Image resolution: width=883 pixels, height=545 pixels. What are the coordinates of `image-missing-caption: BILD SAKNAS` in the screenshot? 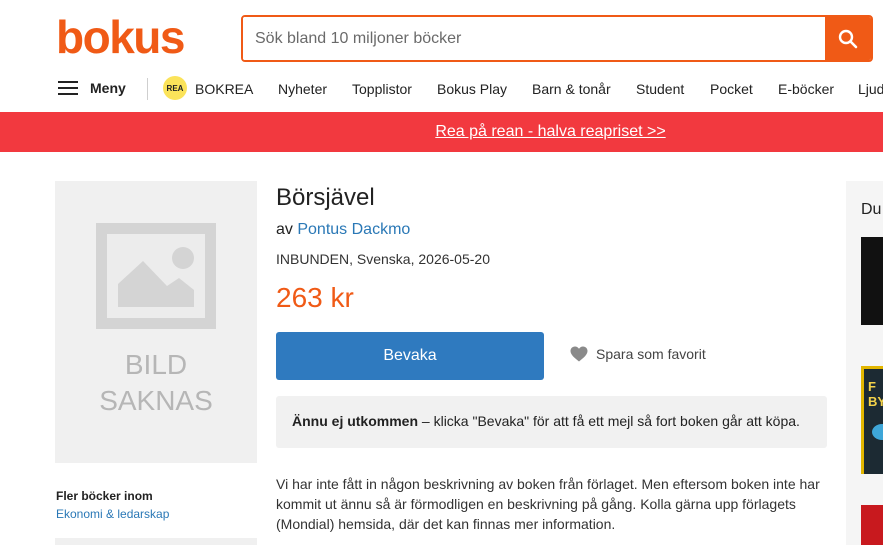 It's located at (156, 382).